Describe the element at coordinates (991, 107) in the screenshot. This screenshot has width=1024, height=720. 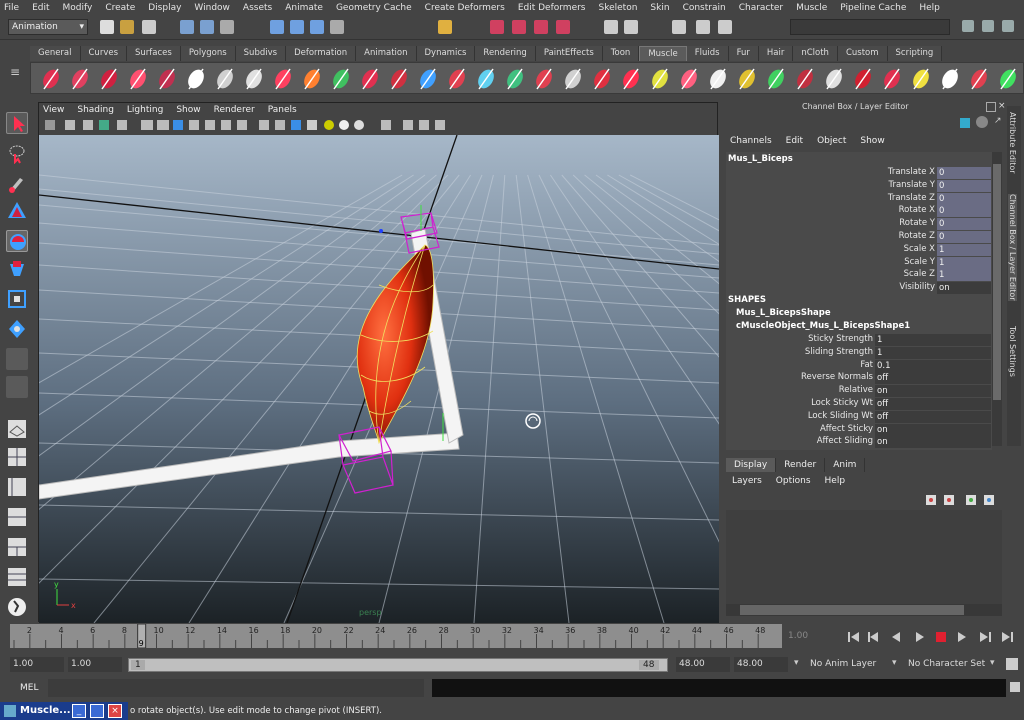
I see `maximize-icon` at that location.